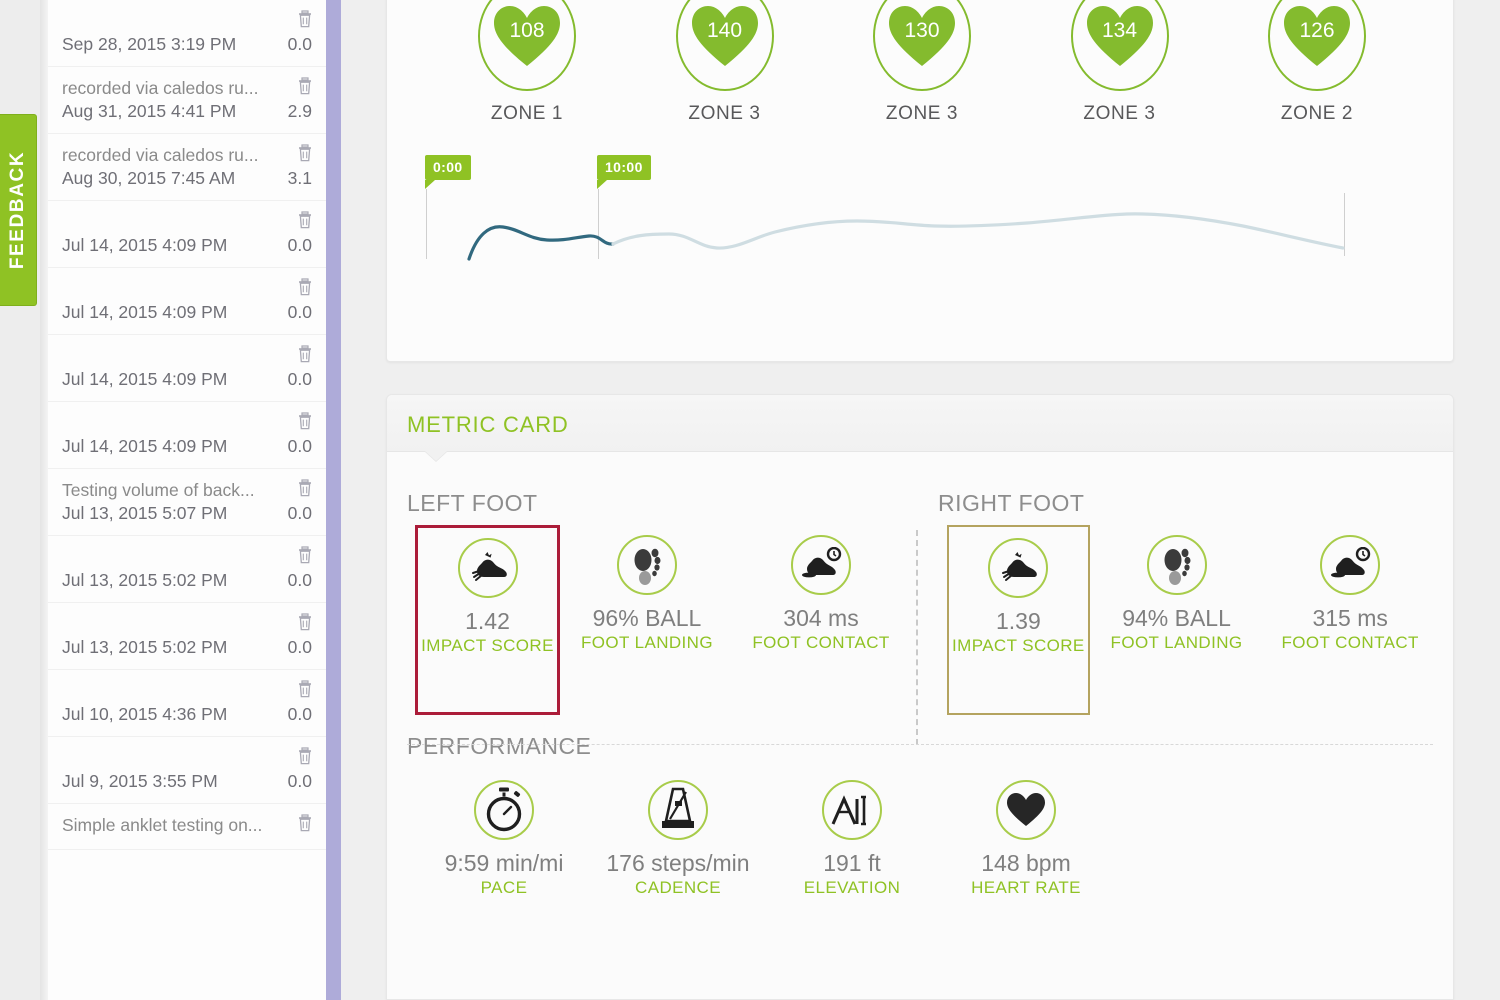 The height and width of the screenshot is (1000, 1500). I want to click on performance-tile-value: 191 ft, so click(852, 863).